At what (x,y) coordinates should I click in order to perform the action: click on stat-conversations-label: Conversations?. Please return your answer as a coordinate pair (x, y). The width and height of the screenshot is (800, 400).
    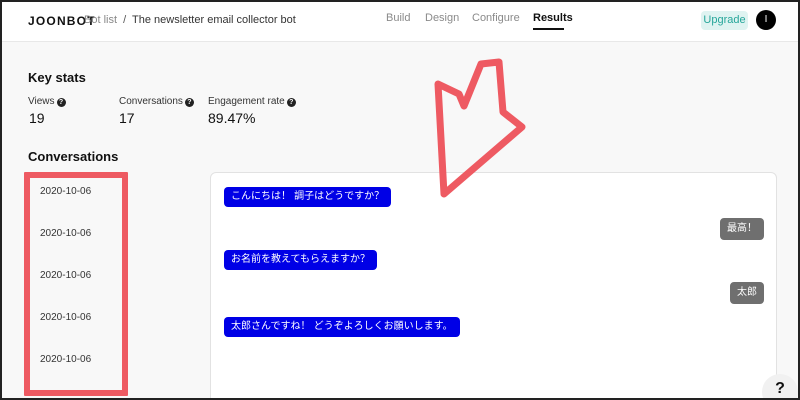
    Looking at the image, I should click on (156, 101).